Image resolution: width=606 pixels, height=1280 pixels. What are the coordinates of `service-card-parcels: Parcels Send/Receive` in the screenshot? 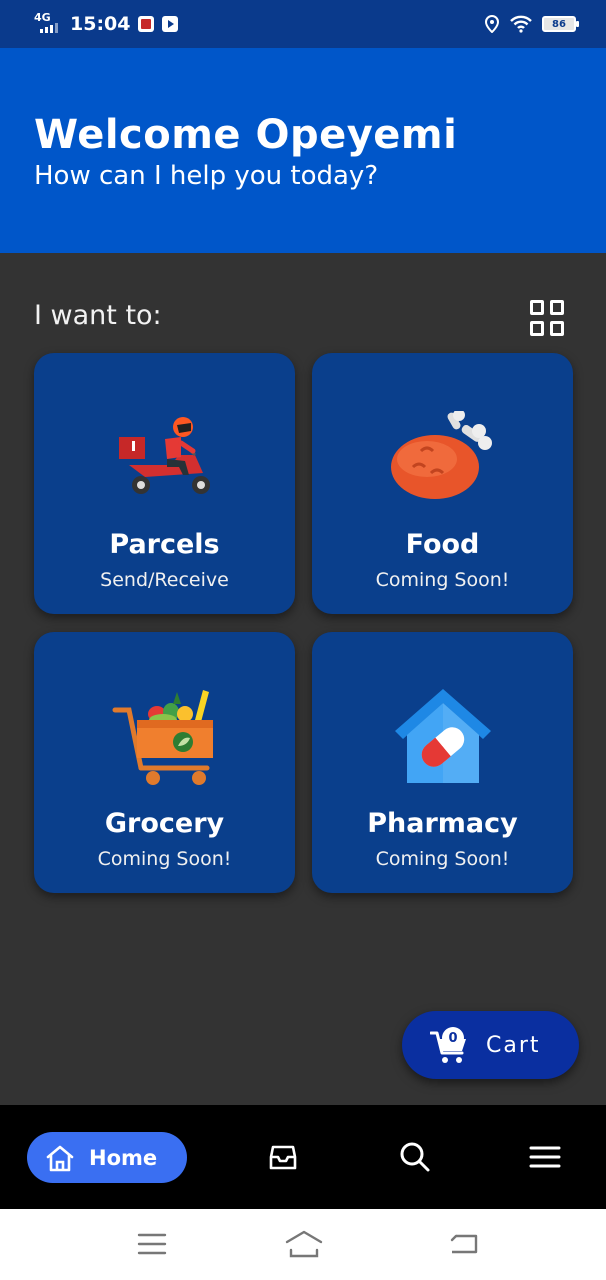 It's located at (164, 483).